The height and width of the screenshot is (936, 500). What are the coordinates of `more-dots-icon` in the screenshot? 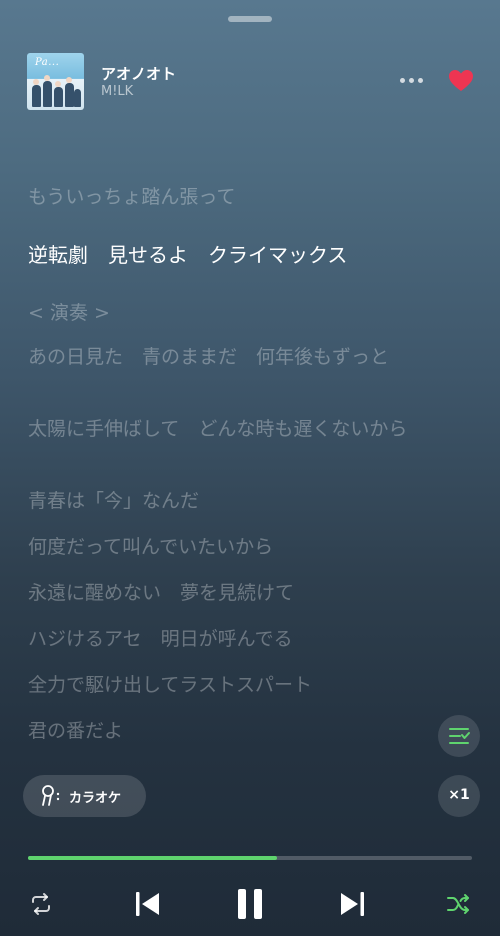 It's located at (402, 80).